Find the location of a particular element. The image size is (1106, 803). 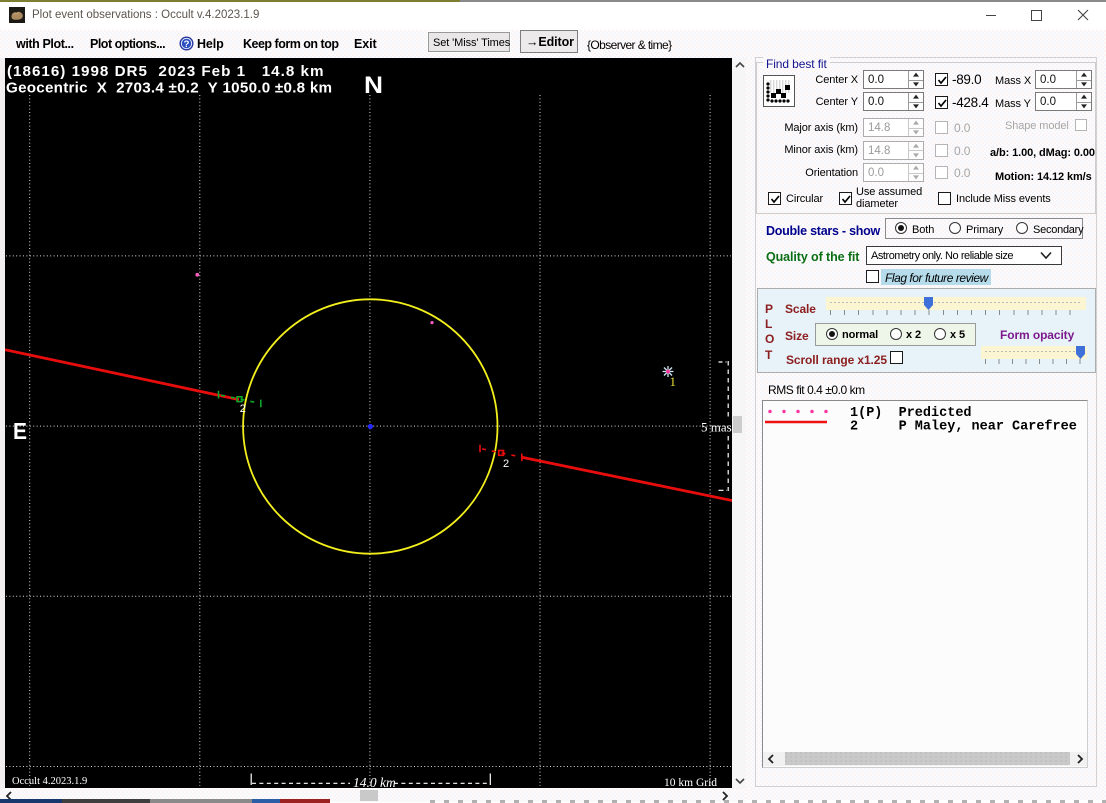

svg-text: Occult 4.2023.1.9 is located at coordinates (49, 781).